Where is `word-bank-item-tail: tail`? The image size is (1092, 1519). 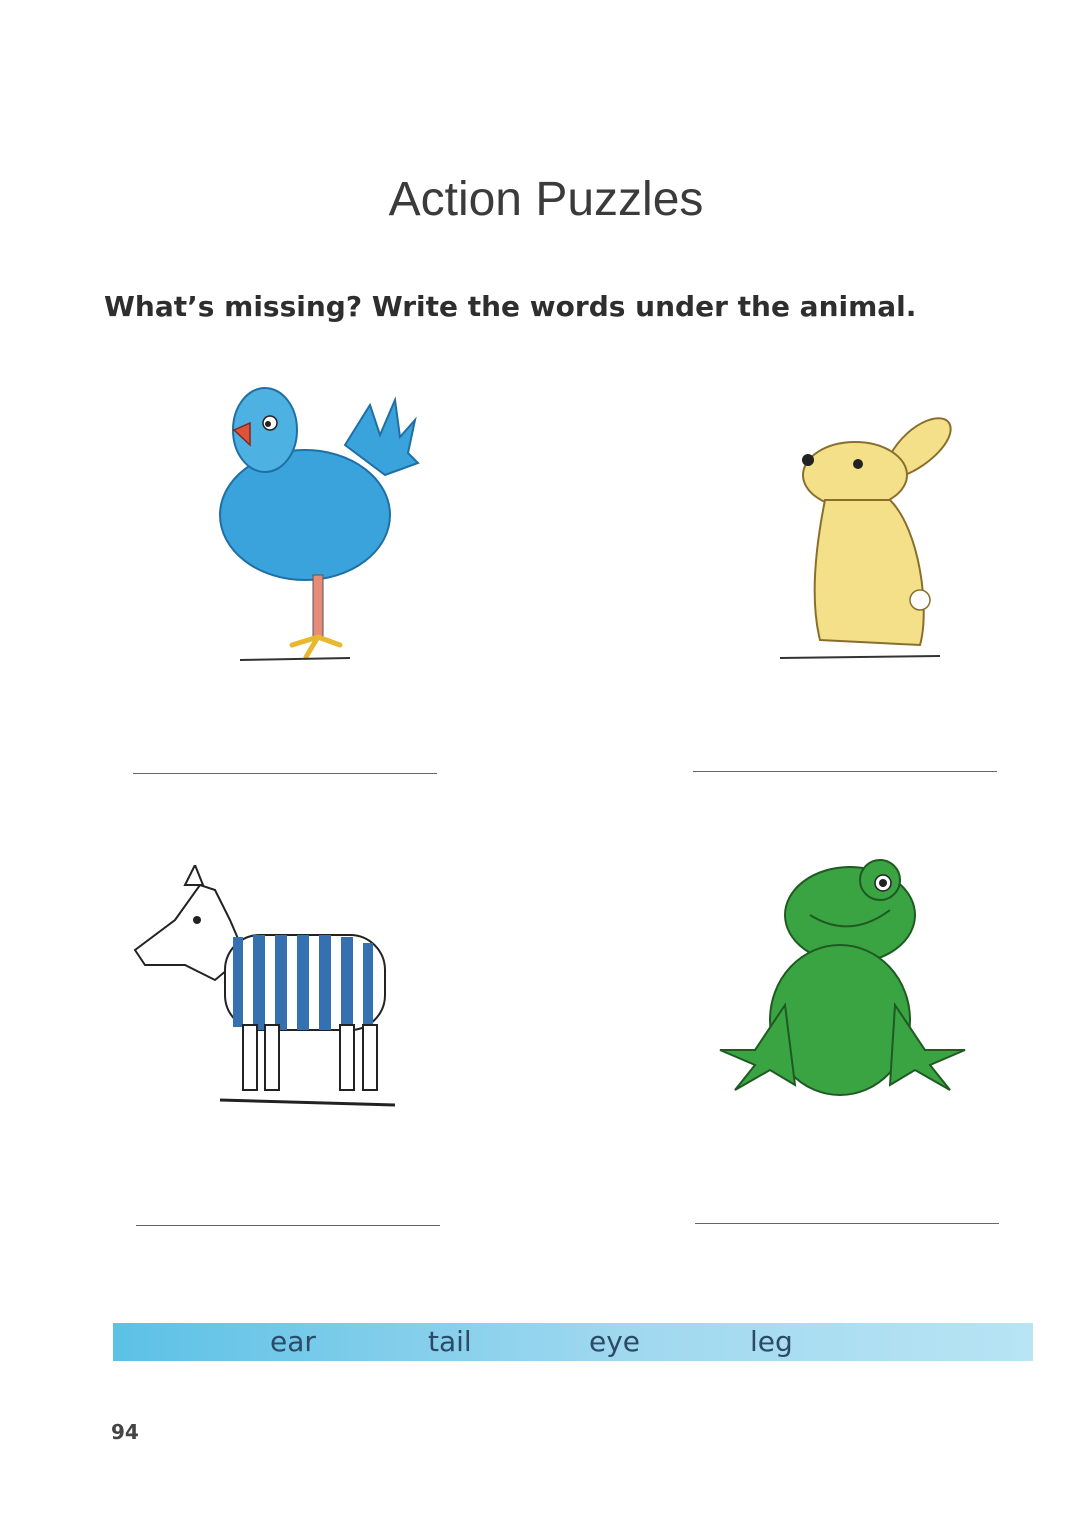
word-bank-item-tail: tail is located at coordinates (450, 1342).